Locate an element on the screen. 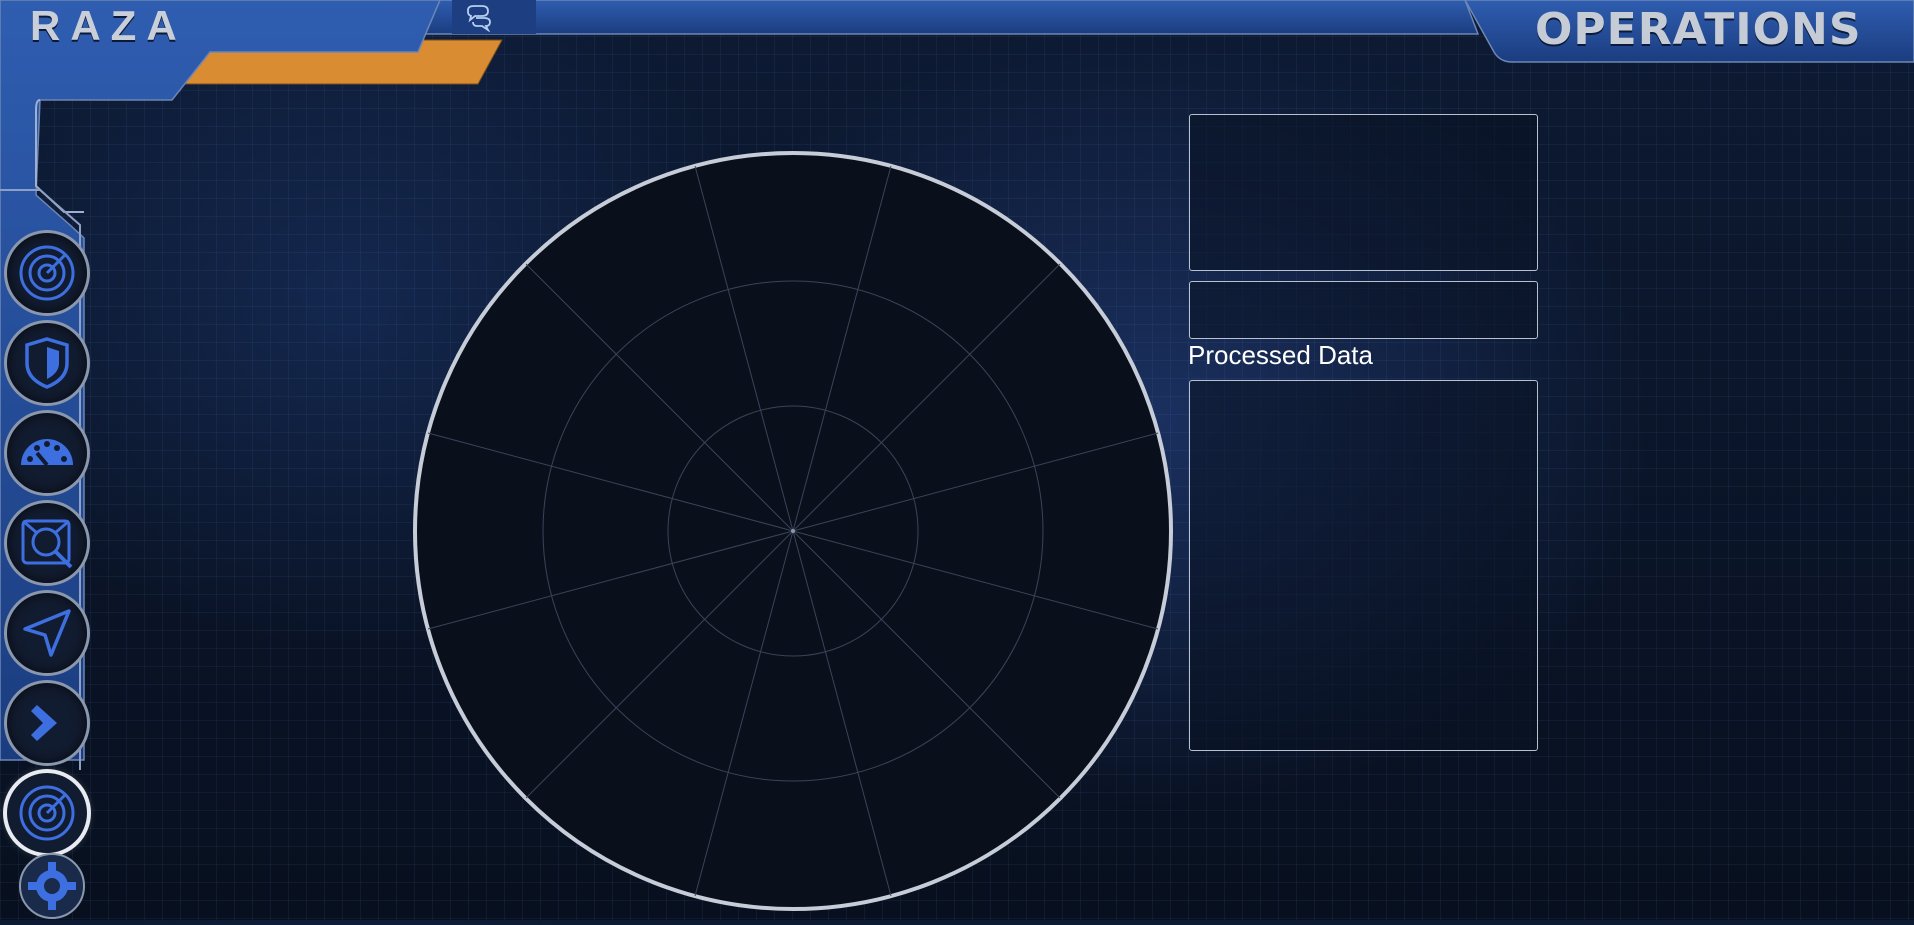  speedometer-icon is located at coordinates (47, 453).